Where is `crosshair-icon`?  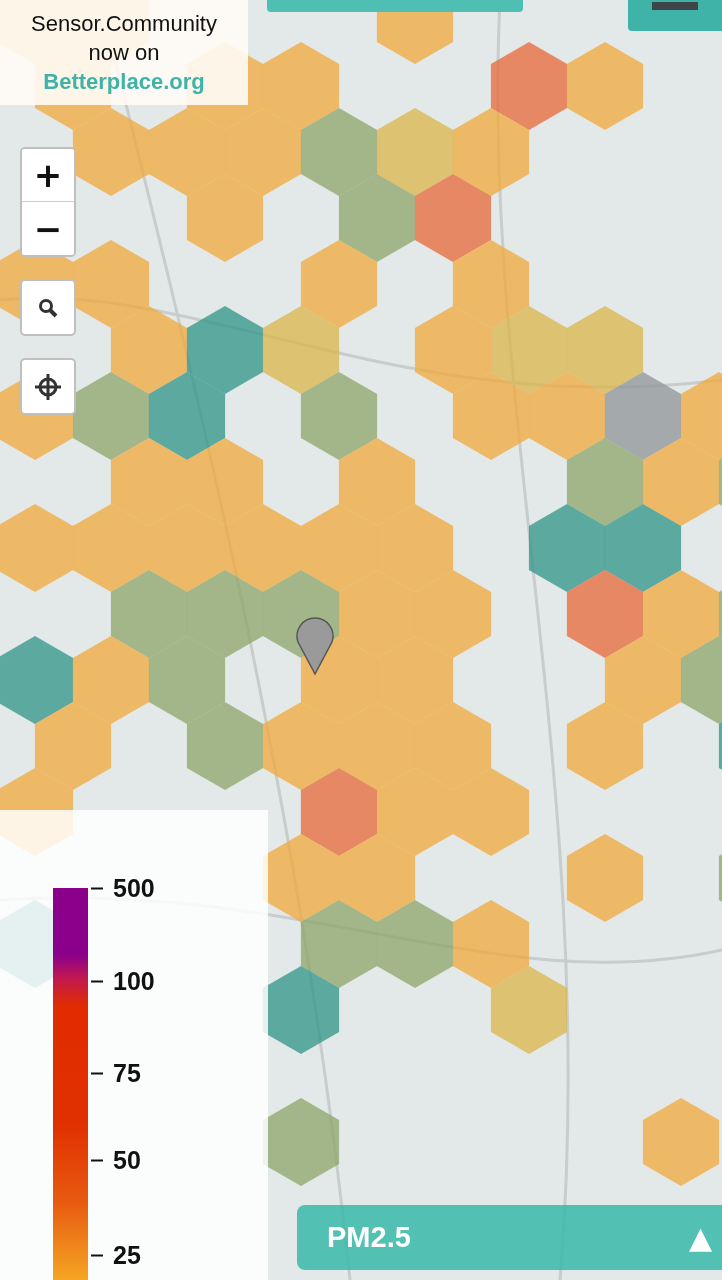
crosshair-icon is located at coordinates (48, 386).